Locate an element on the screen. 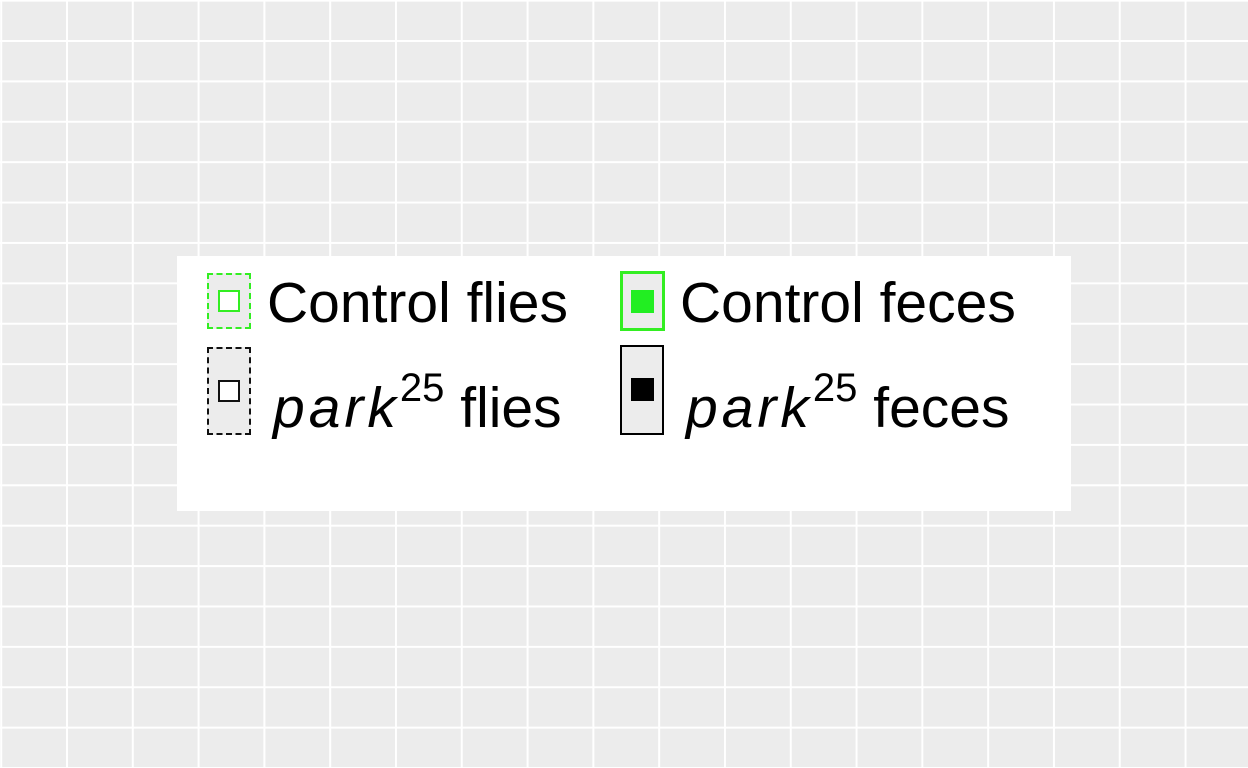 The width and height of the screenshot is (1248, 768). legend-key-control-flies-marker is located at coordinates (229, 301).